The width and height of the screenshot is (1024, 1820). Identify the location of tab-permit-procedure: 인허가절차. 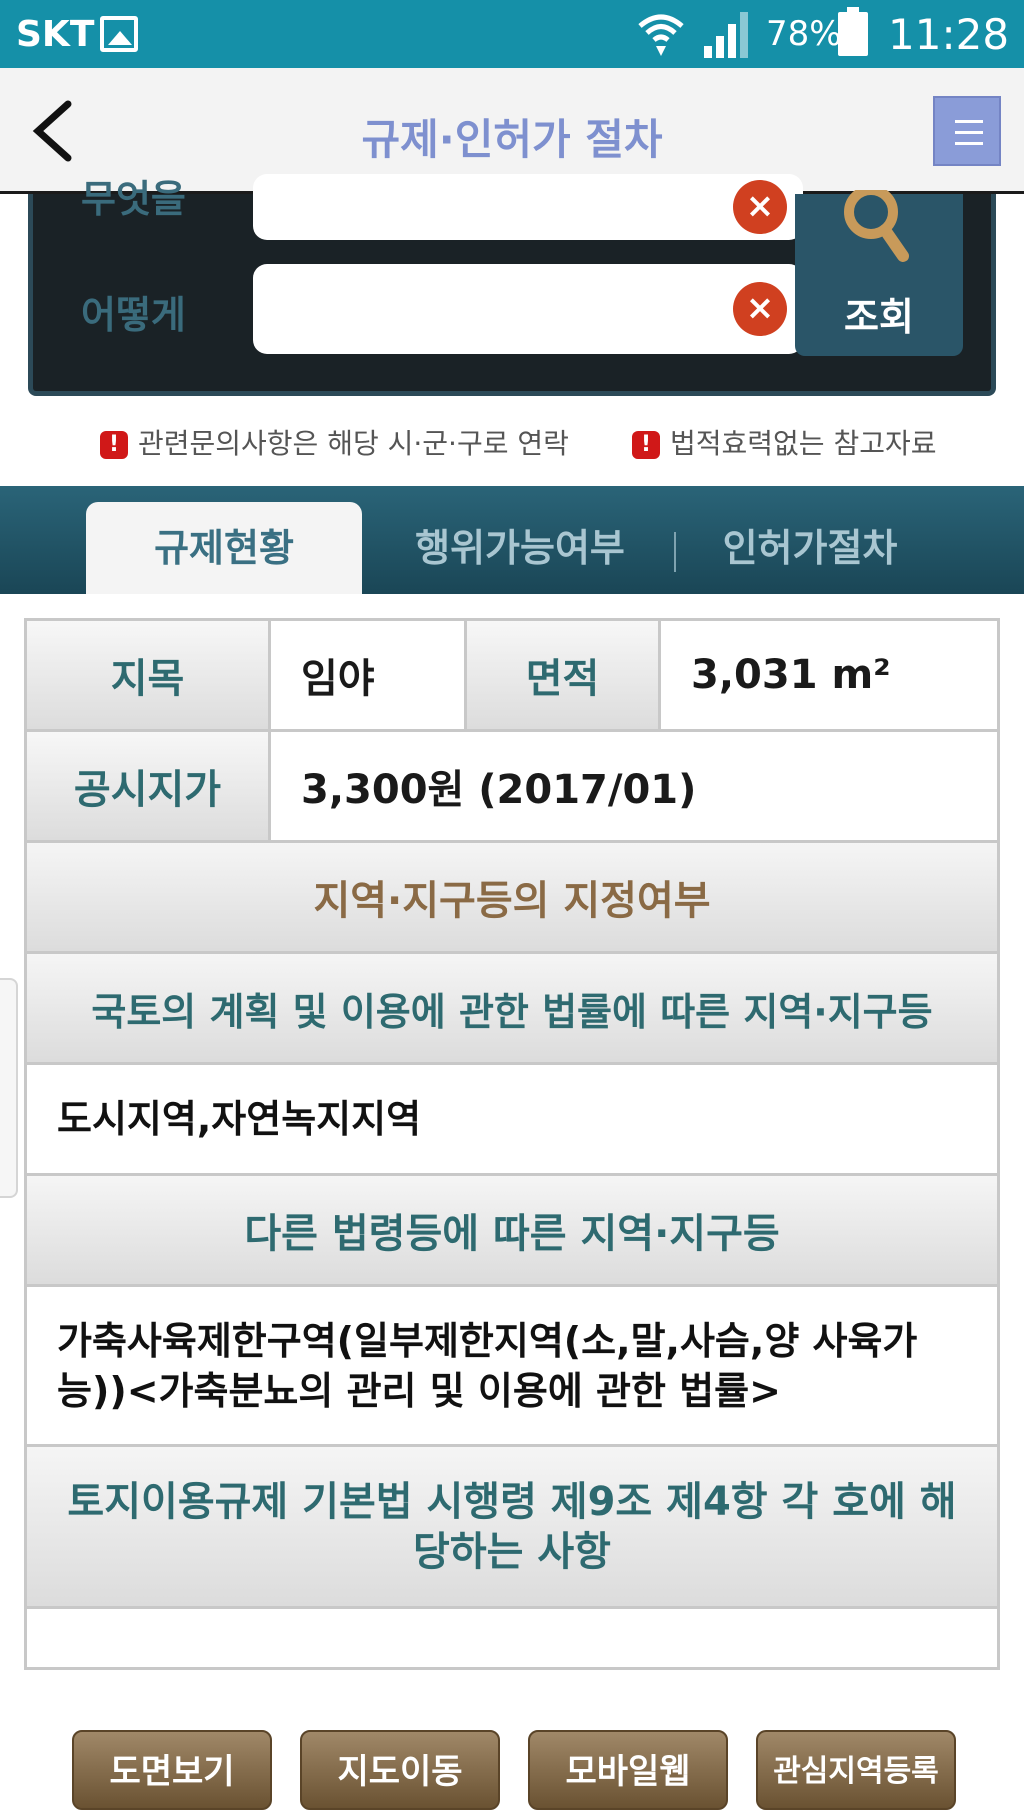
(810, 548).